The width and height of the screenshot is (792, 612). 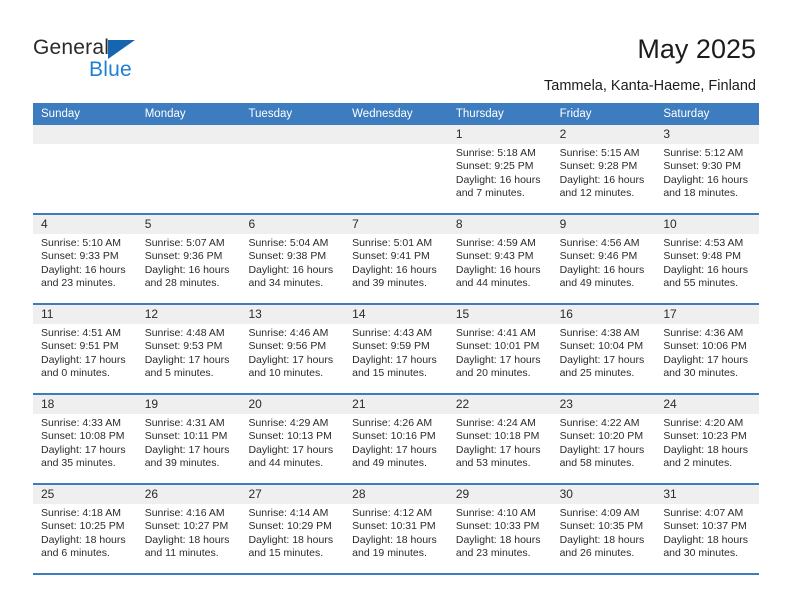 I want to click on sunset-text: Sunset: 9:46 PM, so click(x=598, y=256).